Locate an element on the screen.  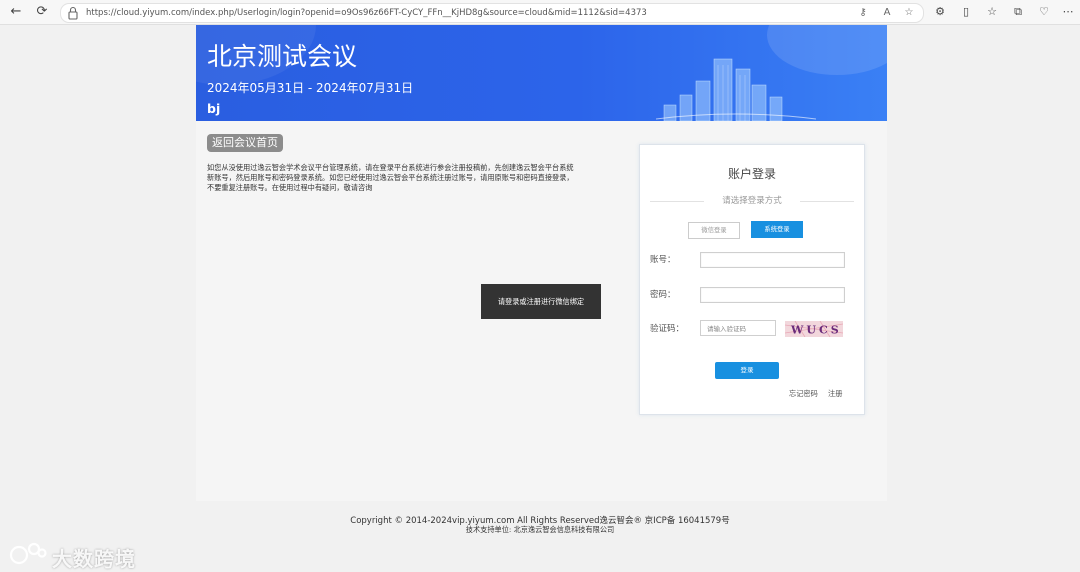
account-label: 账号： is located at coordinates (663, 260).